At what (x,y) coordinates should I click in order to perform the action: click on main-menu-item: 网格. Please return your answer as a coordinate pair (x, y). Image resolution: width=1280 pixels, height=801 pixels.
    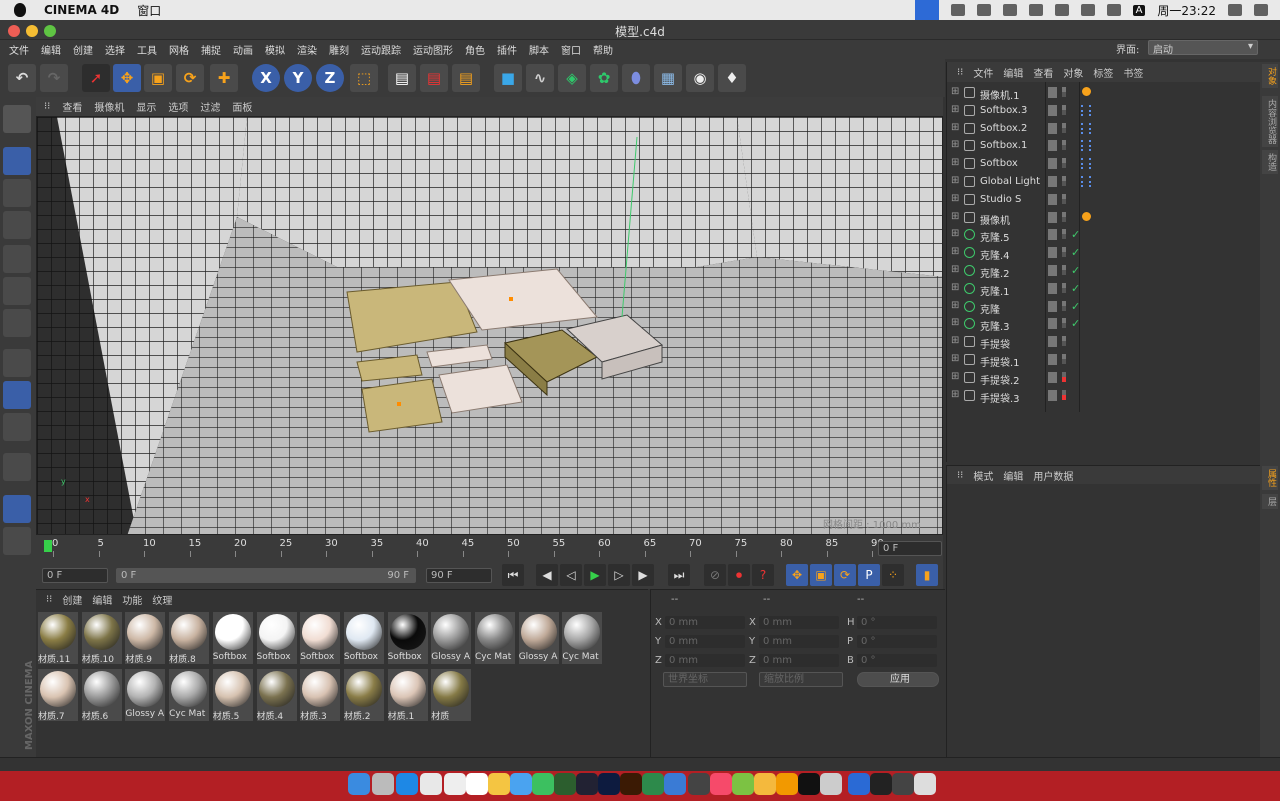
    Looking at the image, I should click on (179, 49).